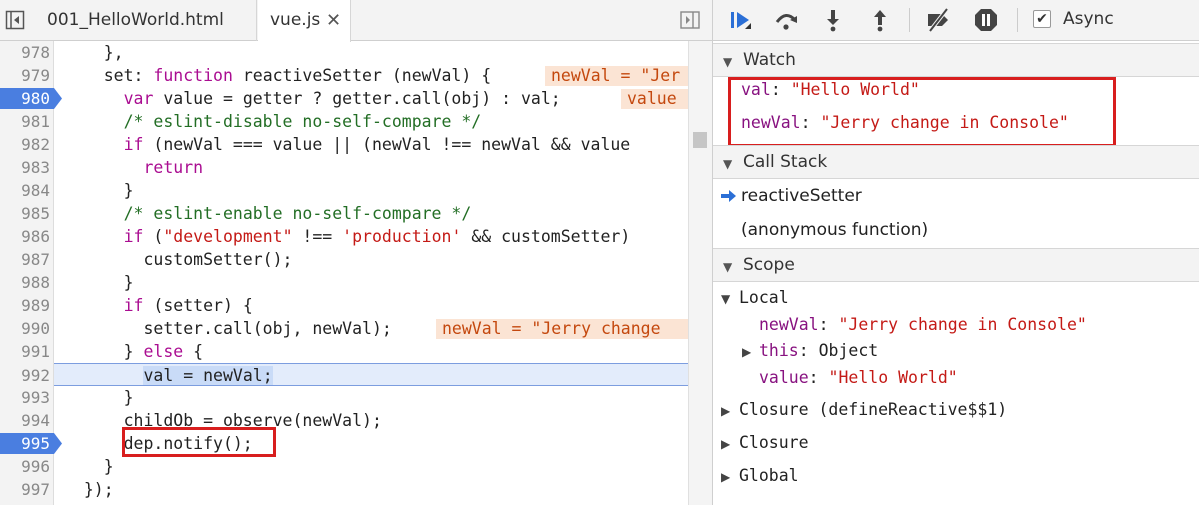 The image size is (1199, 505). I want to click on deactivate-breakpoints-icon, so click(938, 20).